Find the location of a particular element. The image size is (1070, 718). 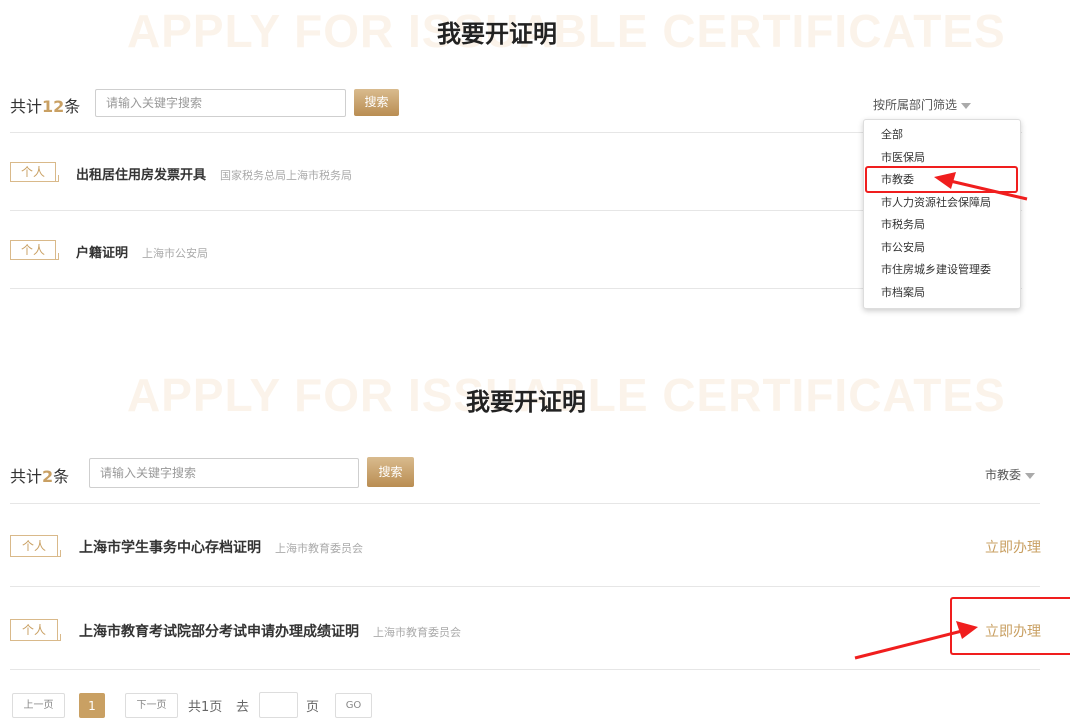

next-page-button: 下一页 is located at coordinates (151, 705).